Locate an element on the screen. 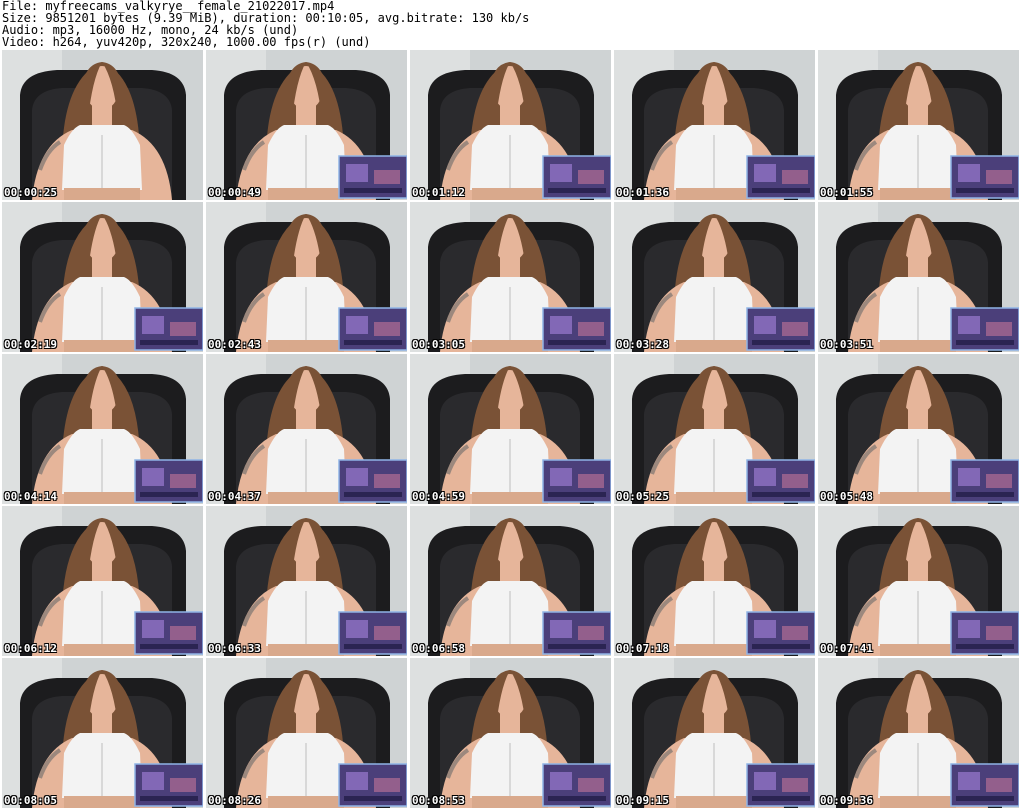 The height and width of the screenshot is (811, 1024). video-thumbnail: 00:01:36 is located at coordinates (714, 125).